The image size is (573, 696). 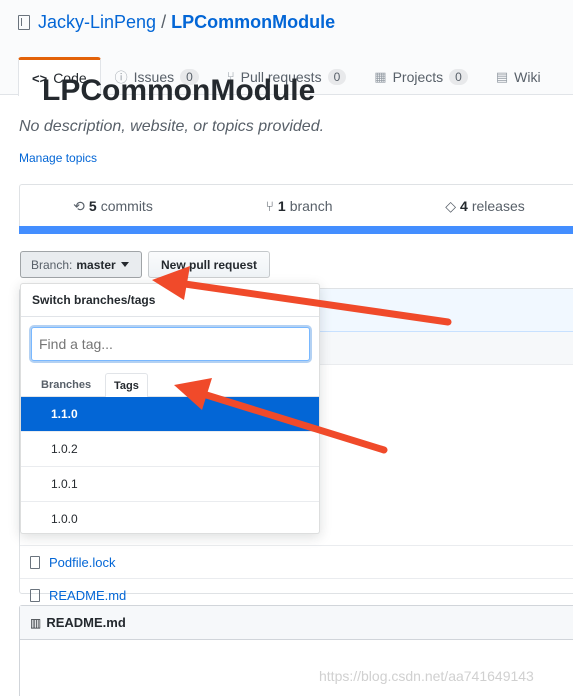 I want to click on history-icon: ⟲, so click(x=79, y=205).